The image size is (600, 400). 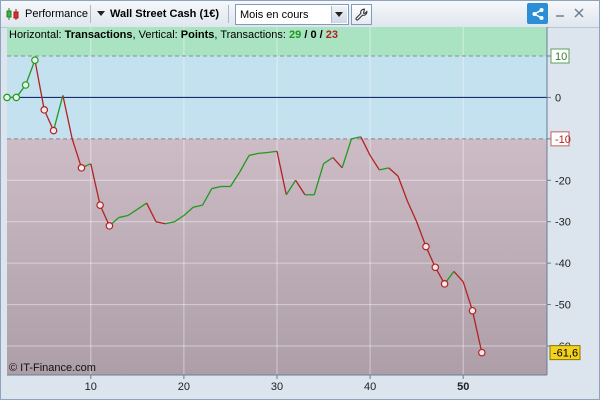 I want to click on x-tick-label: 50, so click(x=463, y=387).